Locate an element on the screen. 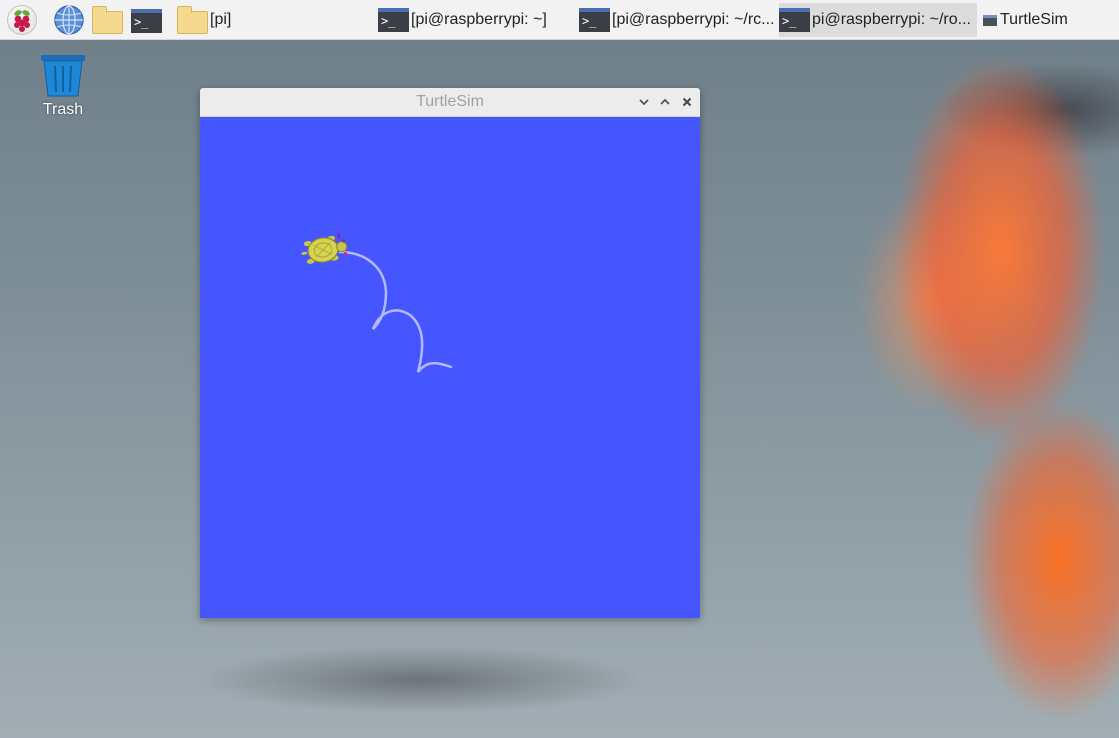 The width and height of the screenshot is (1119, 738). task-label: [pi@raspberrypi: ~] is located at coordinates (479, 19).